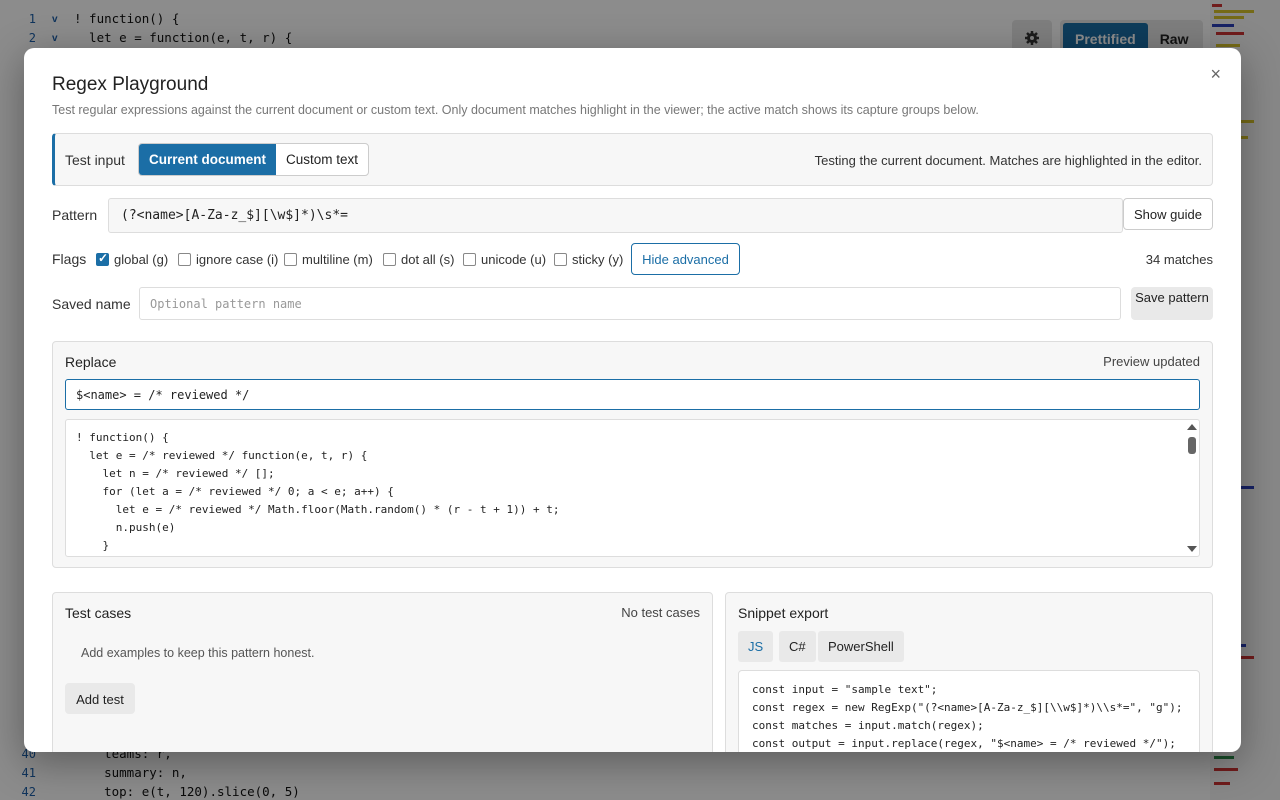 Image resolution: width=1280 pixels, height=800 pixels. I want to click on dialog-title: Regex Playground, so click(130, 84).